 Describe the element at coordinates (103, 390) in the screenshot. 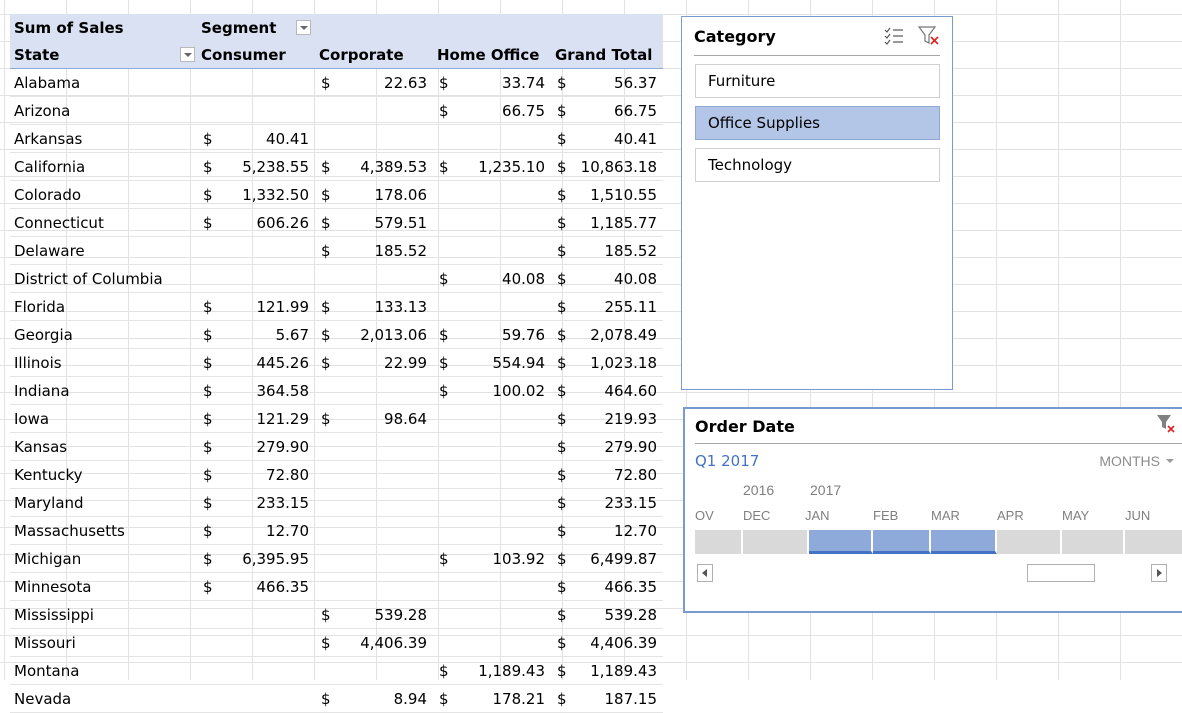

I see `row-label-state: Indiana` at that location.